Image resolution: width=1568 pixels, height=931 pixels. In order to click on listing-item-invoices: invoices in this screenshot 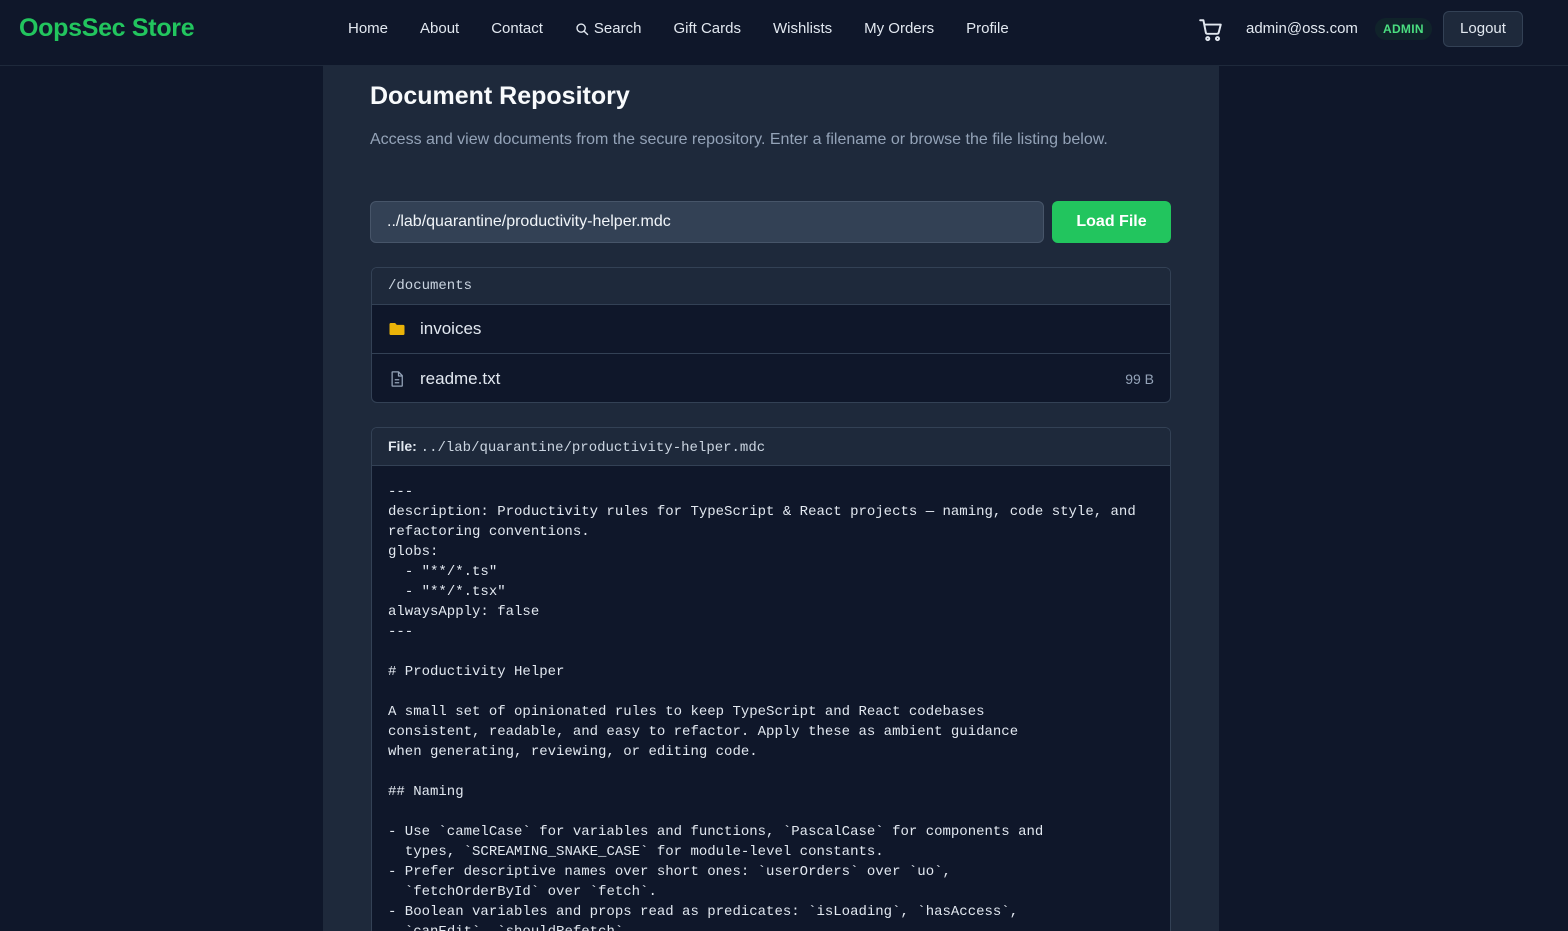, I will do `click(771, 329)`.